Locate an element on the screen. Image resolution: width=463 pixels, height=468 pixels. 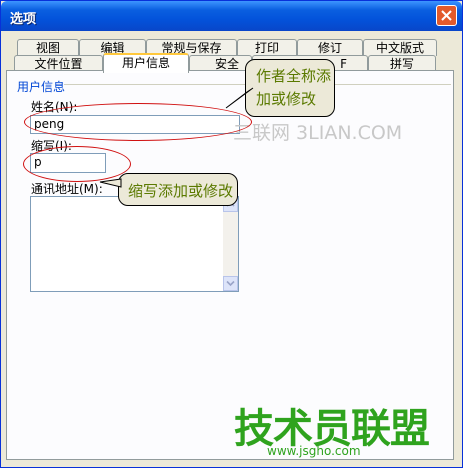
tab-user-info: 用户信息 is located at coordinates (146, 63).